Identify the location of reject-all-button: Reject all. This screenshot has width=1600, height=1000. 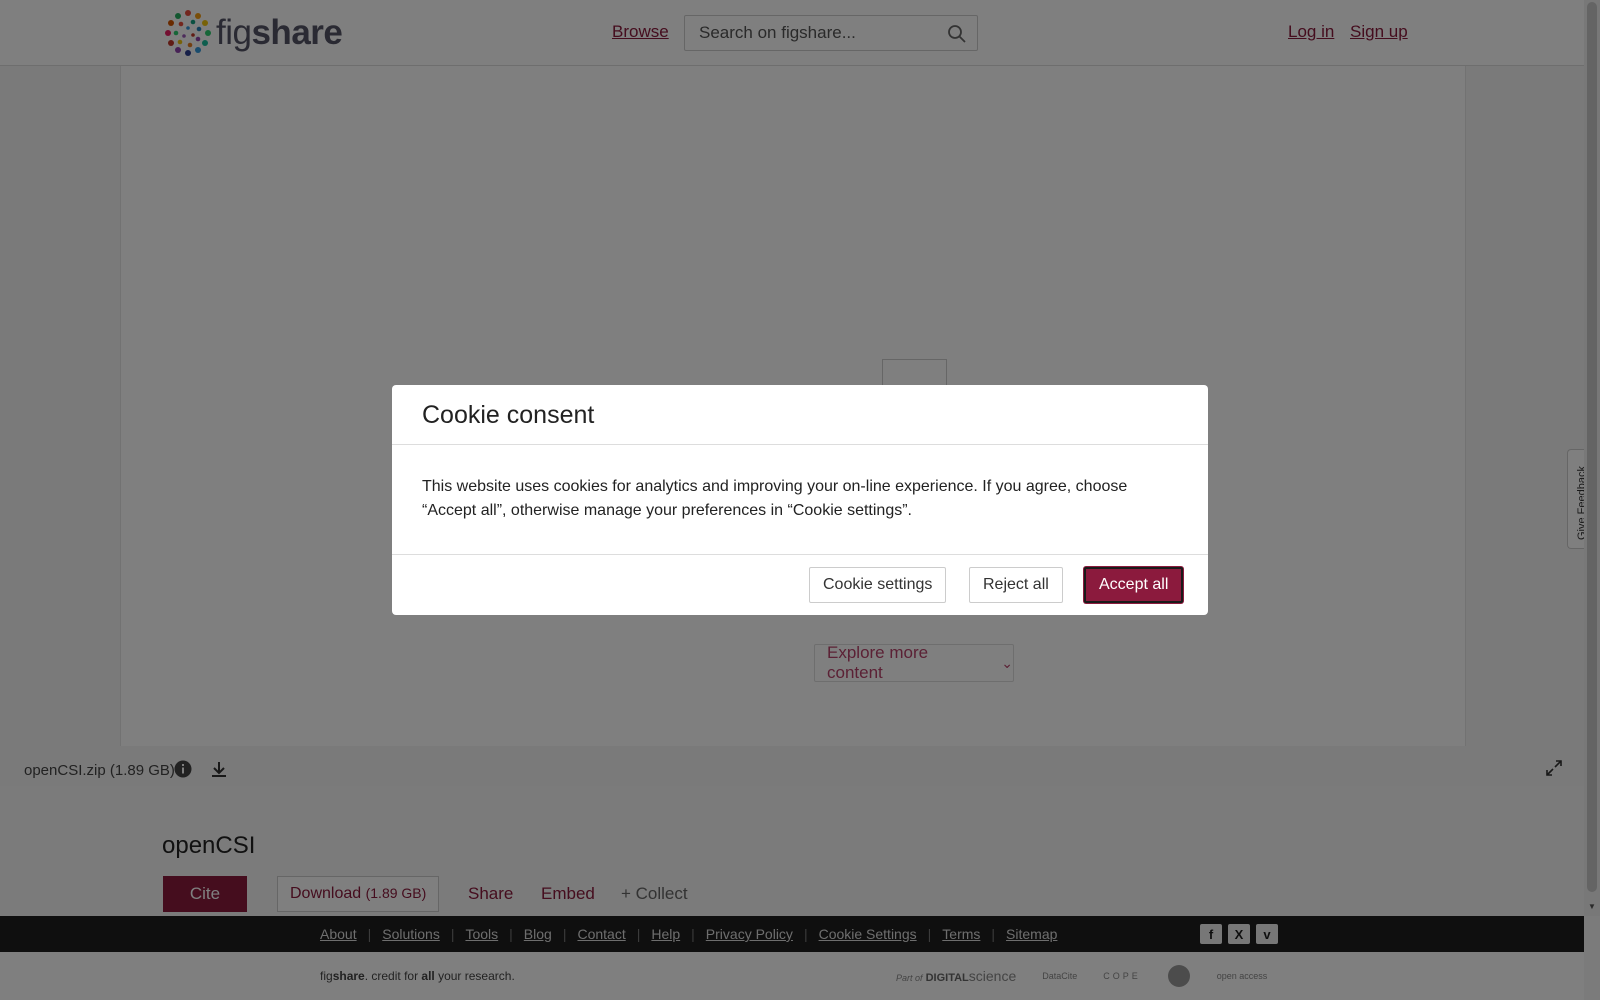
(1016, 585).